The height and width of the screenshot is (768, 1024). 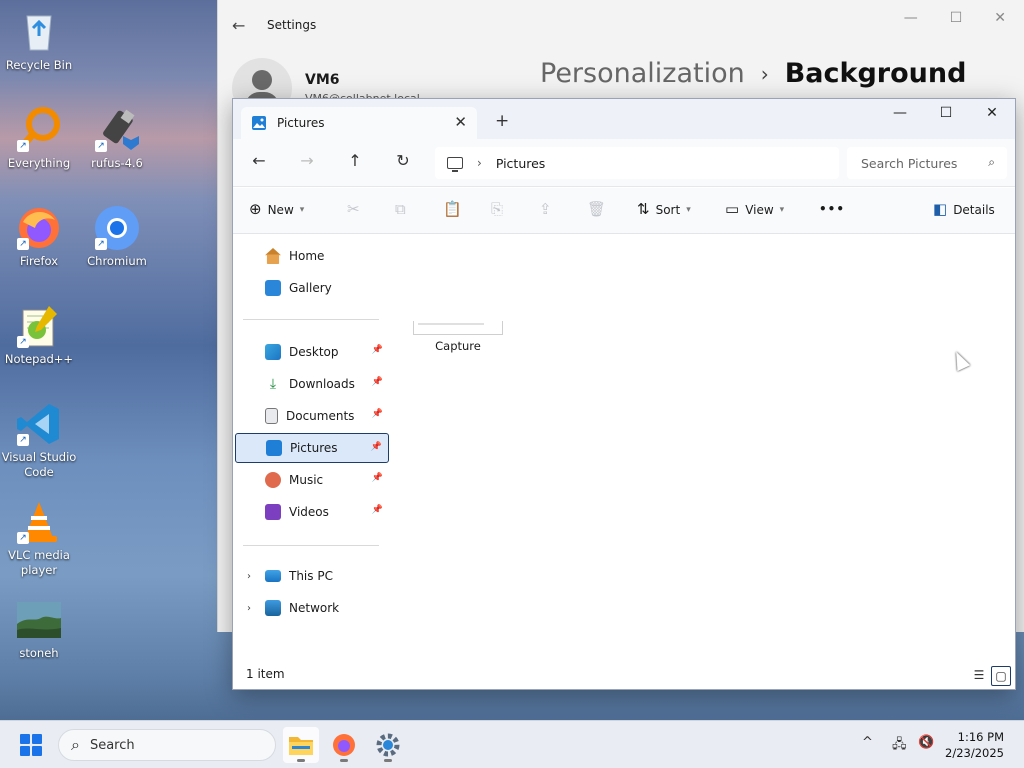 What do you see at coordinates (273, 576) in the screenshot?
I see `this-pc-icon` at bounding box center [273, 576].